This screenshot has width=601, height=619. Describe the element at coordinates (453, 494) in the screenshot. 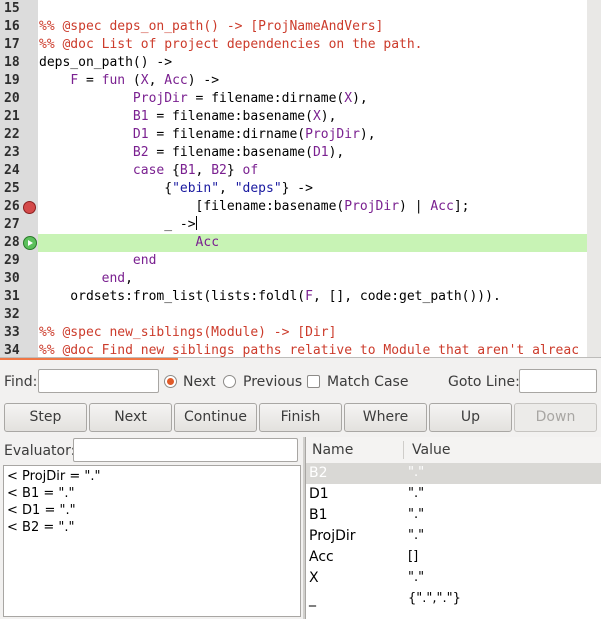

I see `binding-row: D1 "."` at that location.